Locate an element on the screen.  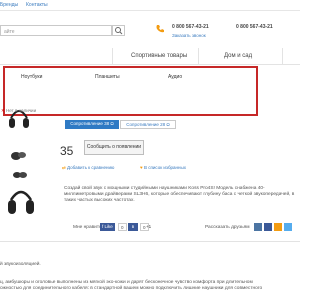
facebook-like-button: f Like is located at coordinates (107, 227).